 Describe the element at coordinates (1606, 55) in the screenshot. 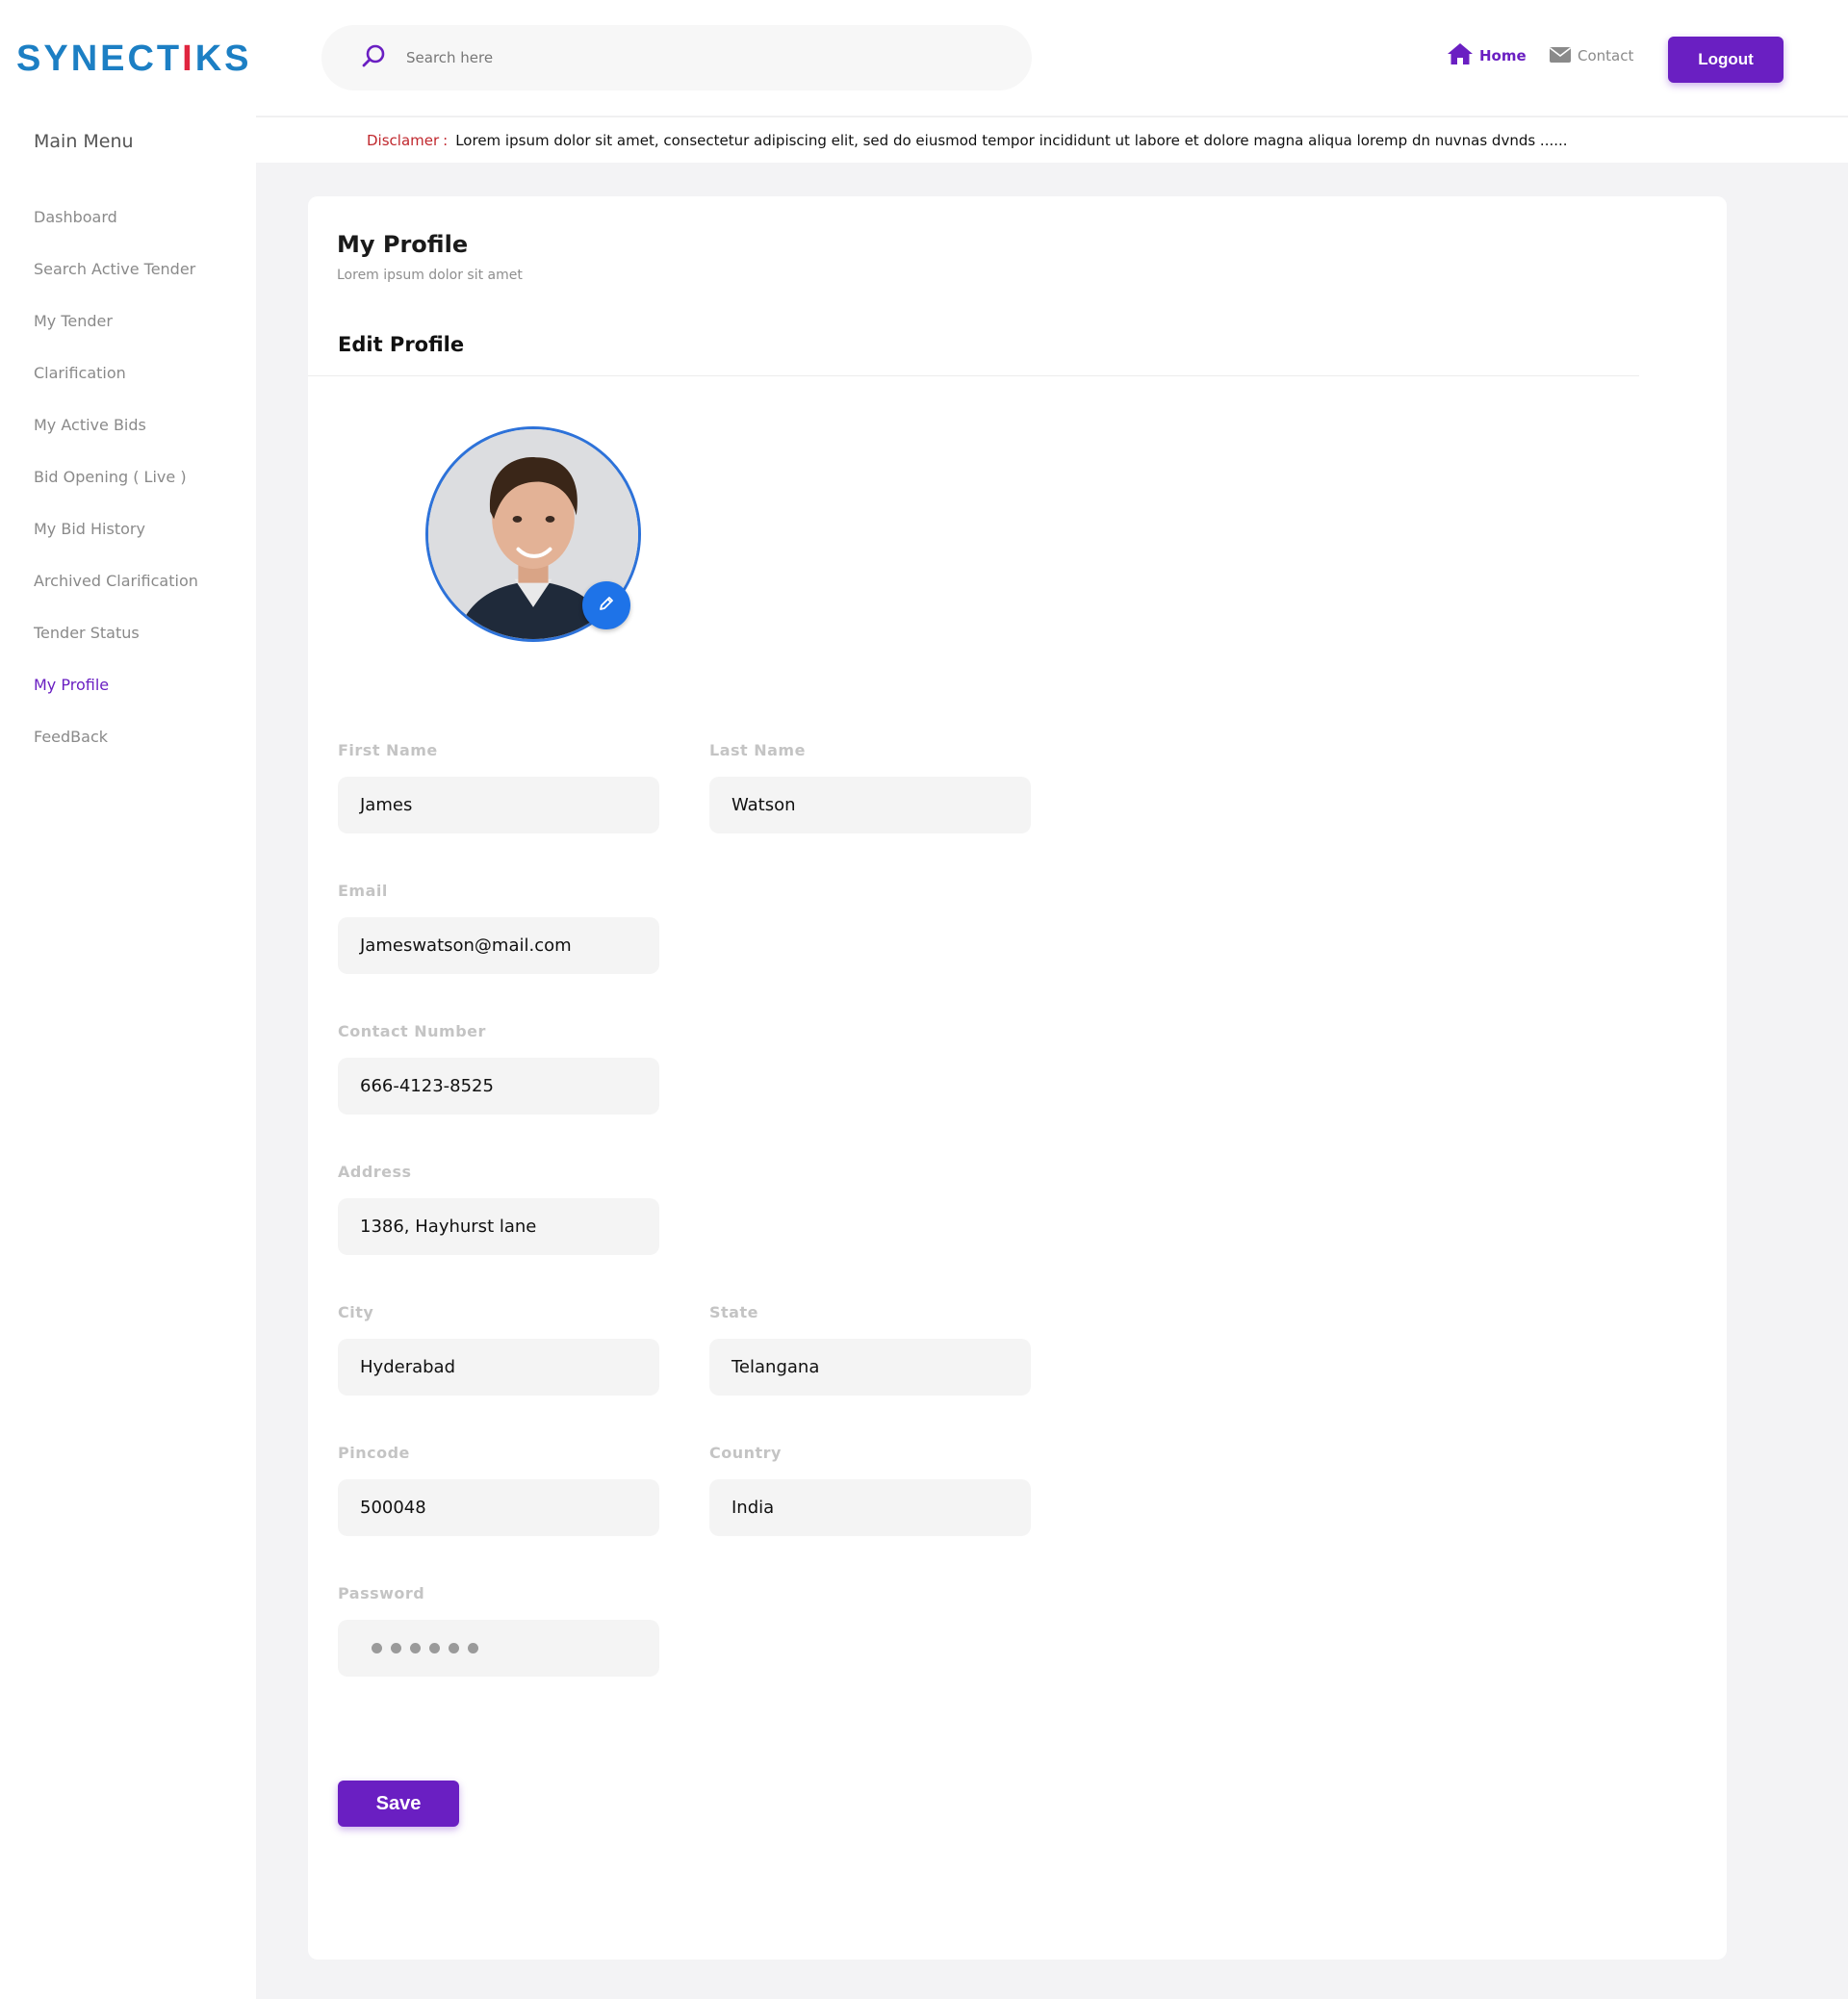

I see `contact-label: Contact` at that location.